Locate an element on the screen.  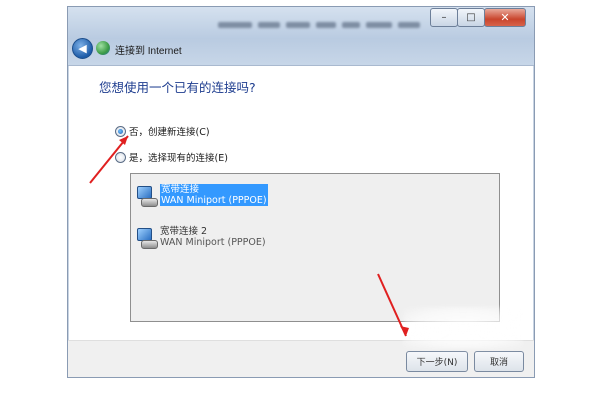
arrowhead-icon is located at coordinates (123, 140).